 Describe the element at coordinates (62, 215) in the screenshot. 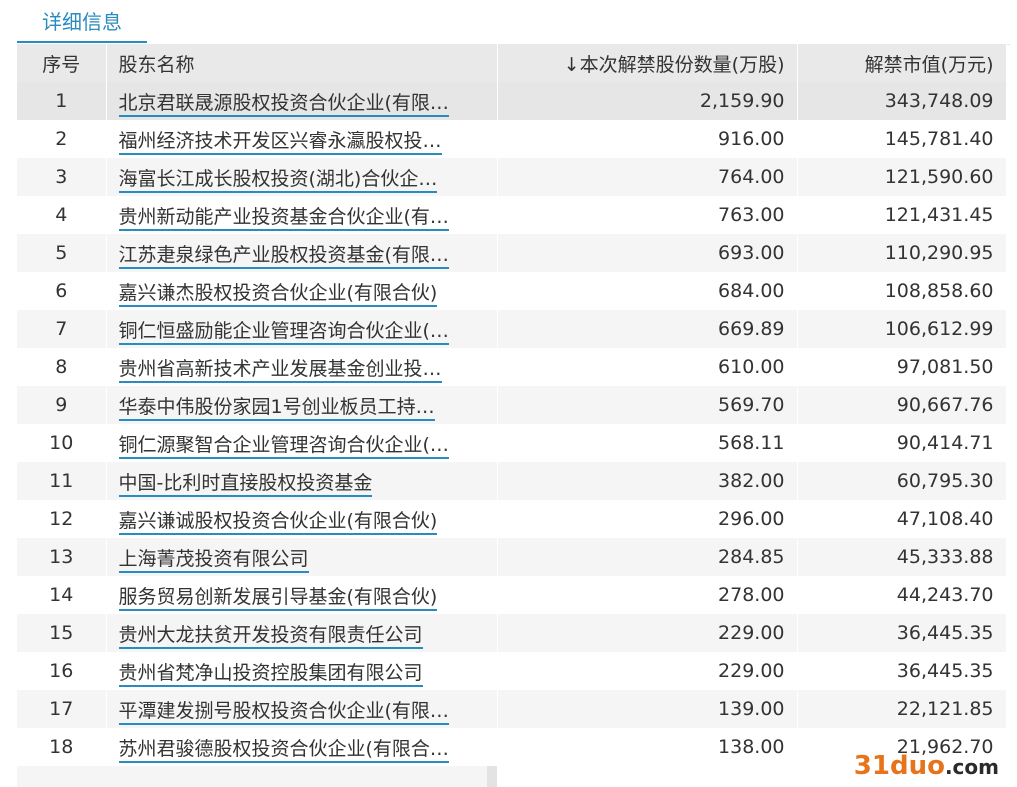

I see `row-index: 4` at that location.